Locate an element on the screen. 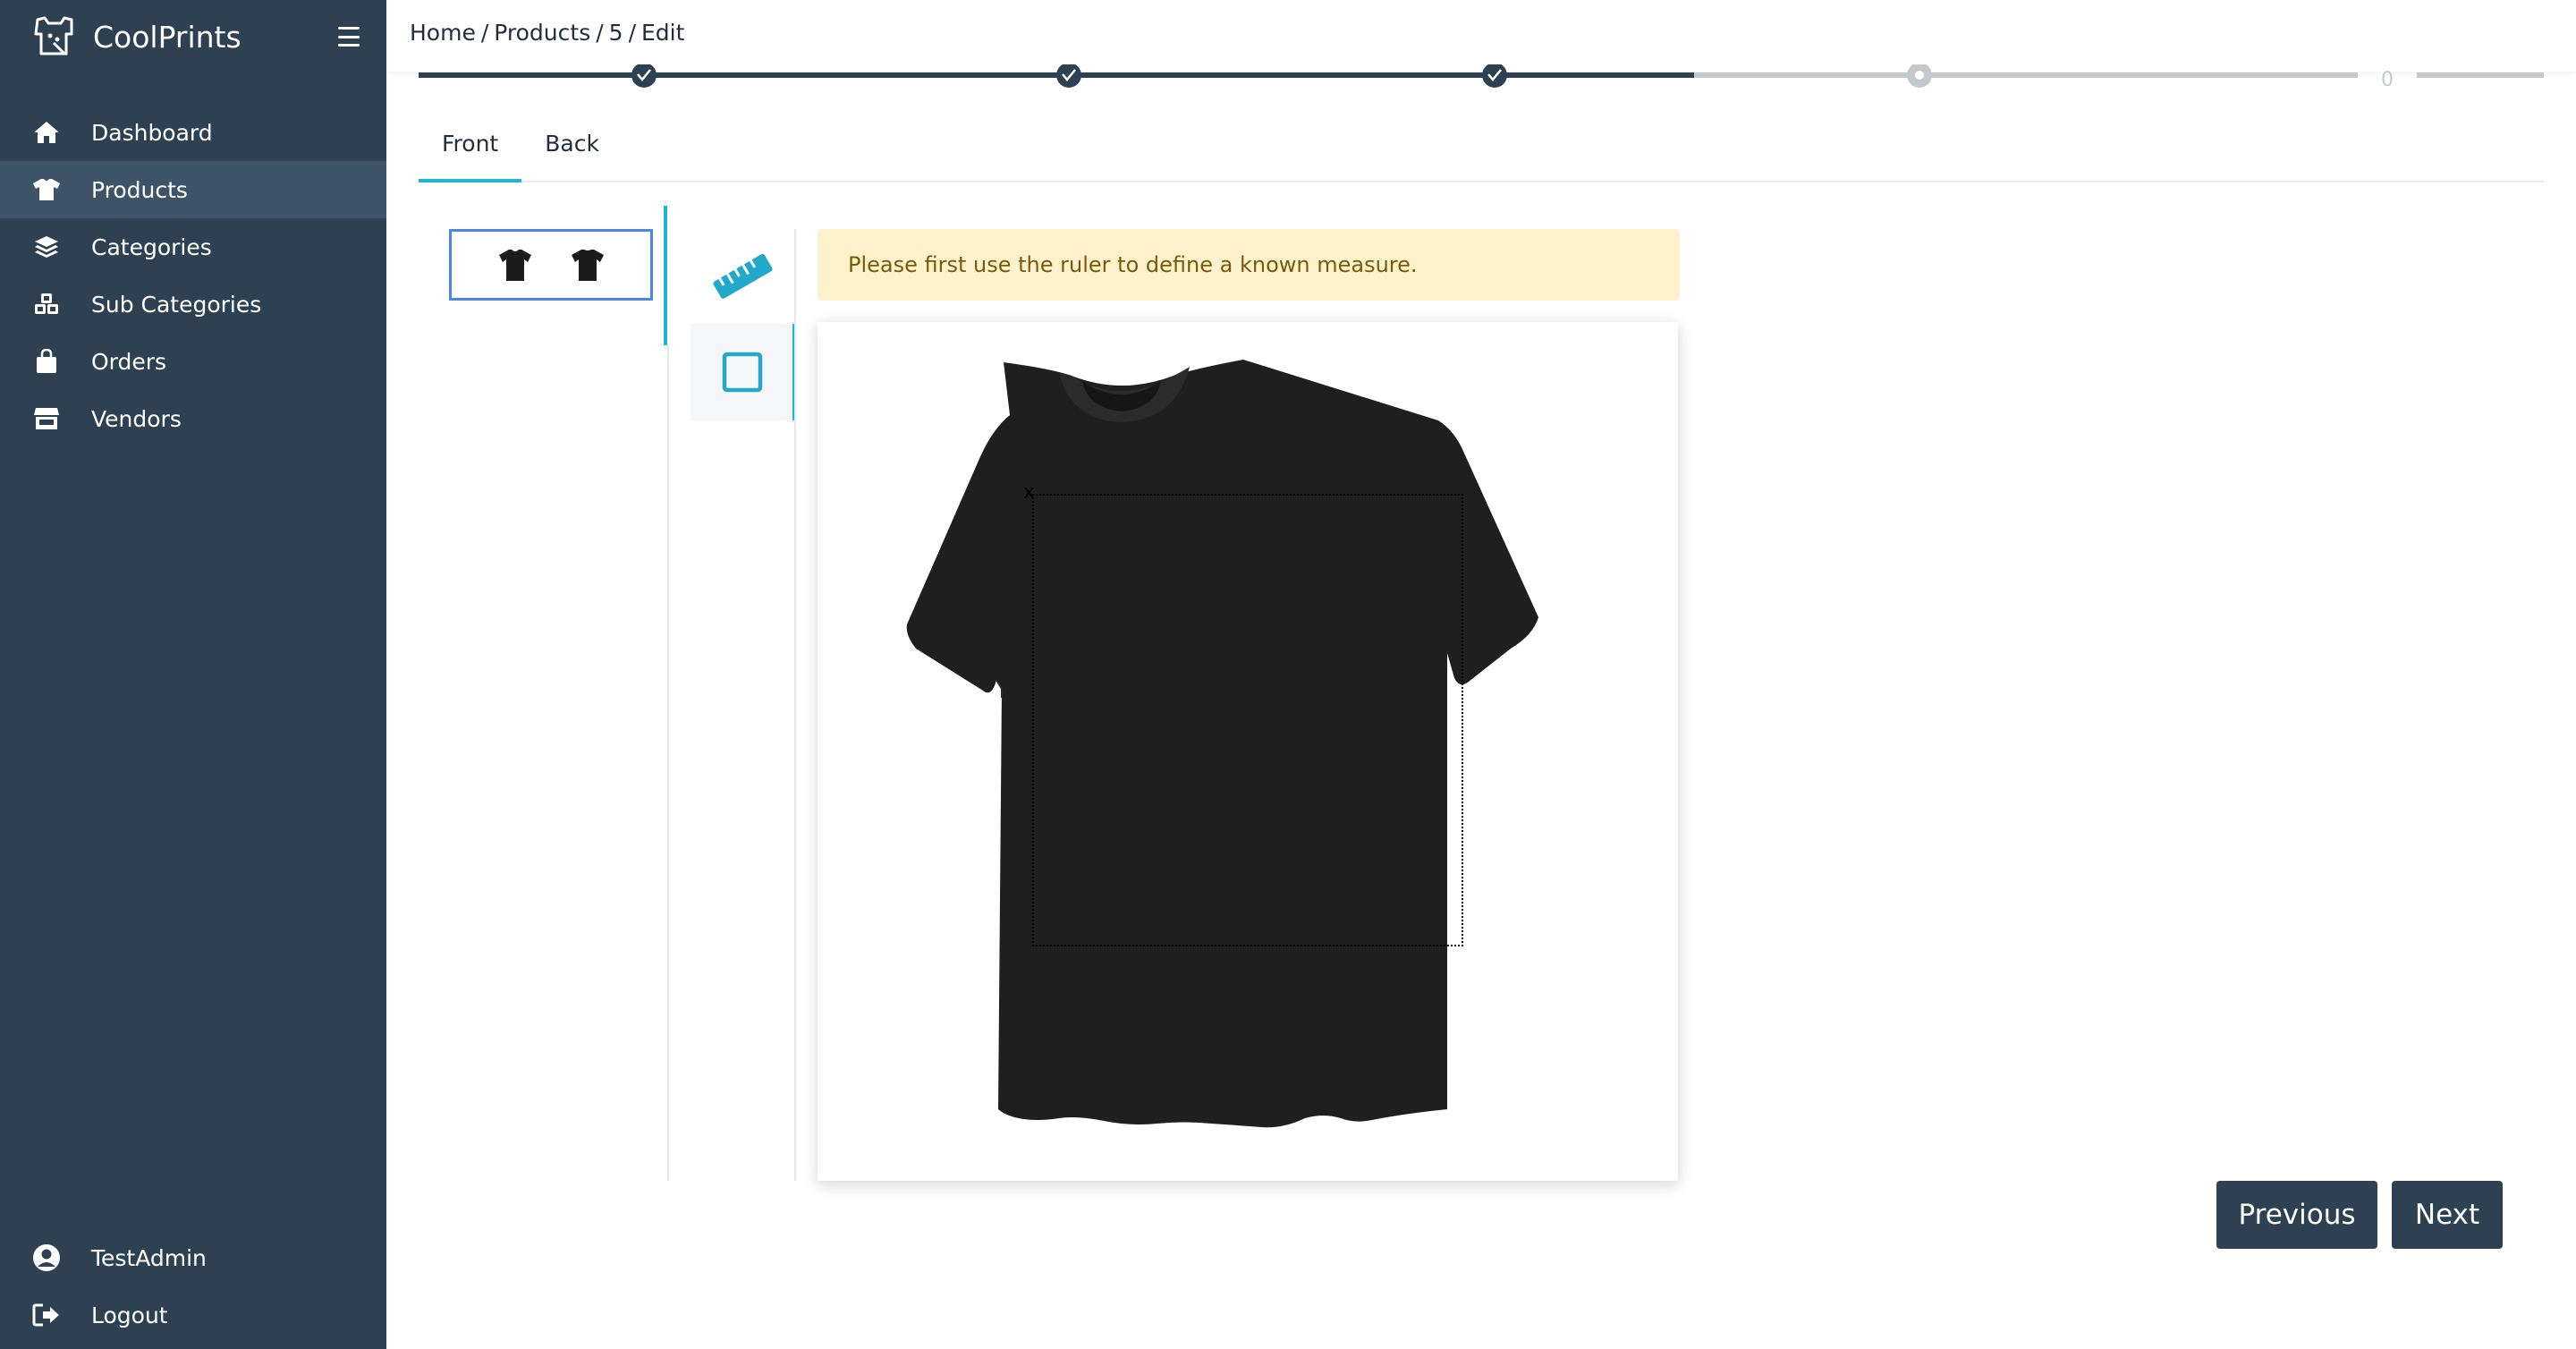 This screenshot has width=2576, height=1349. sidebar-item-user: TestAdmin is located at coordinates (193, 1257).